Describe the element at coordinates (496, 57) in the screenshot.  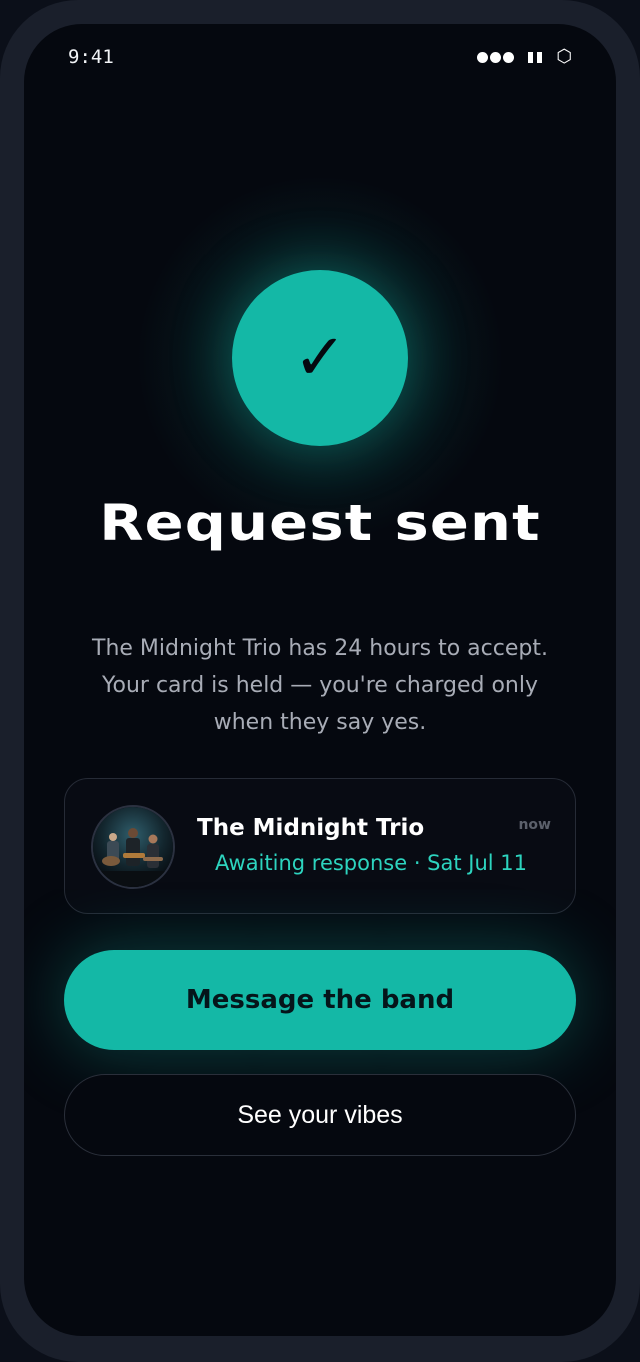
I see `signal-icon` at that location.